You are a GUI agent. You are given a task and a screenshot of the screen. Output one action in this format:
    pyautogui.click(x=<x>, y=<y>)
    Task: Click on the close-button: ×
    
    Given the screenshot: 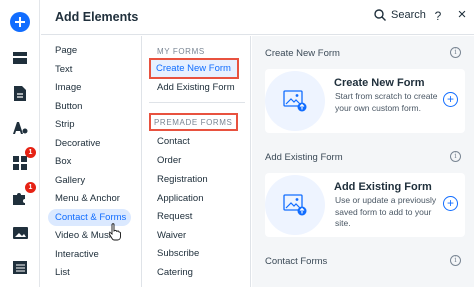 What is the action you would take?
    pyautogui.click(x=462, y=14)
    